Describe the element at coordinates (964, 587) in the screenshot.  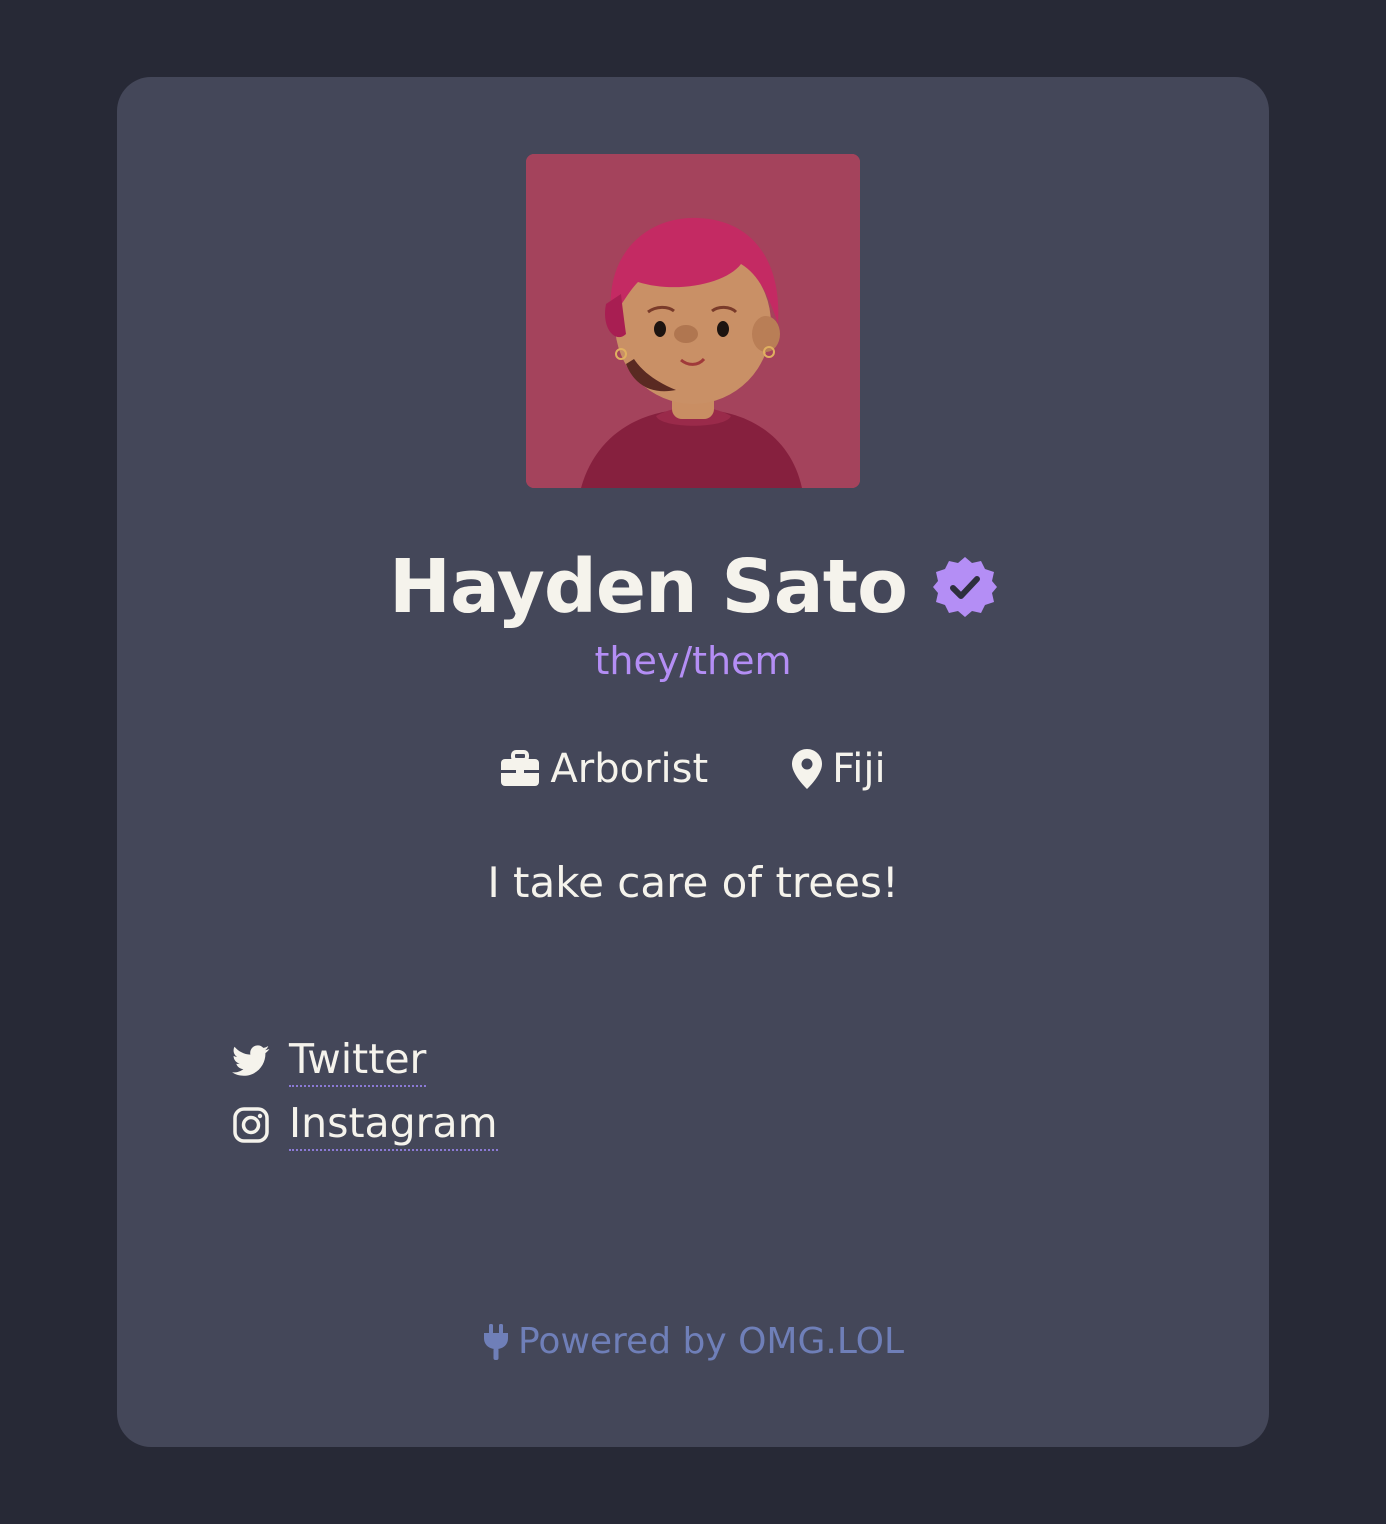
I see `verified-badge-icon` at that location.